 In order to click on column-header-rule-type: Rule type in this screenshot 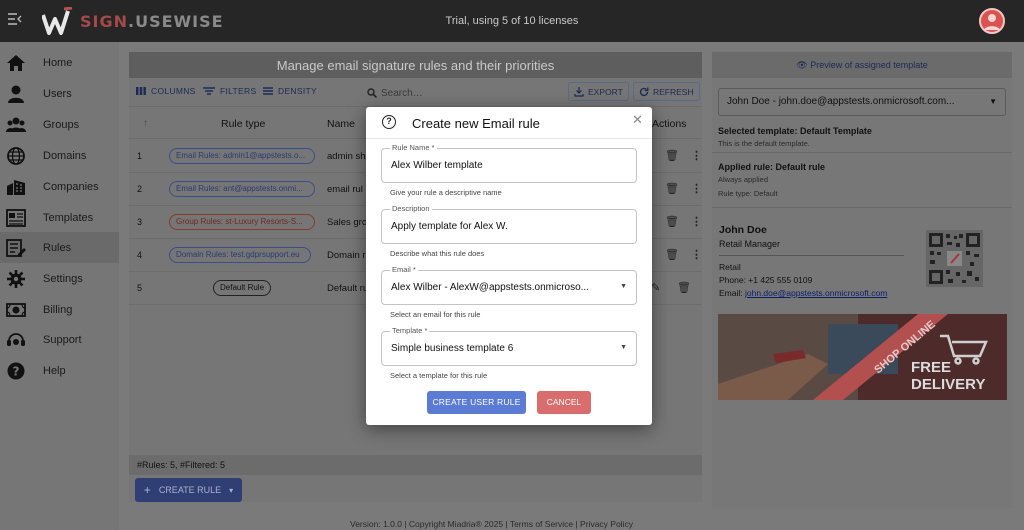, I will do `click(243, 124)`.